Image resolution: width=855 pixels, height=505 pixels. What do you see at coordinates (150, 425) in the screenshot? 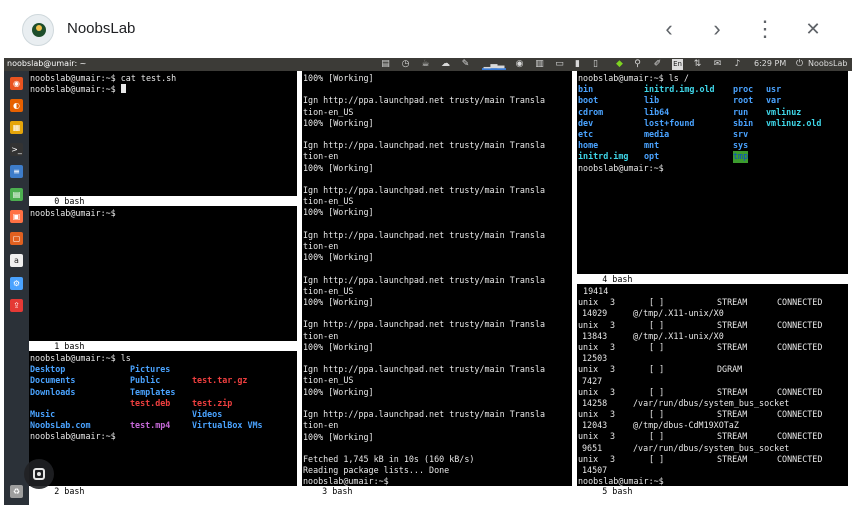
I see `ls-entry: test.mp4` at bounding box center [150, 425].